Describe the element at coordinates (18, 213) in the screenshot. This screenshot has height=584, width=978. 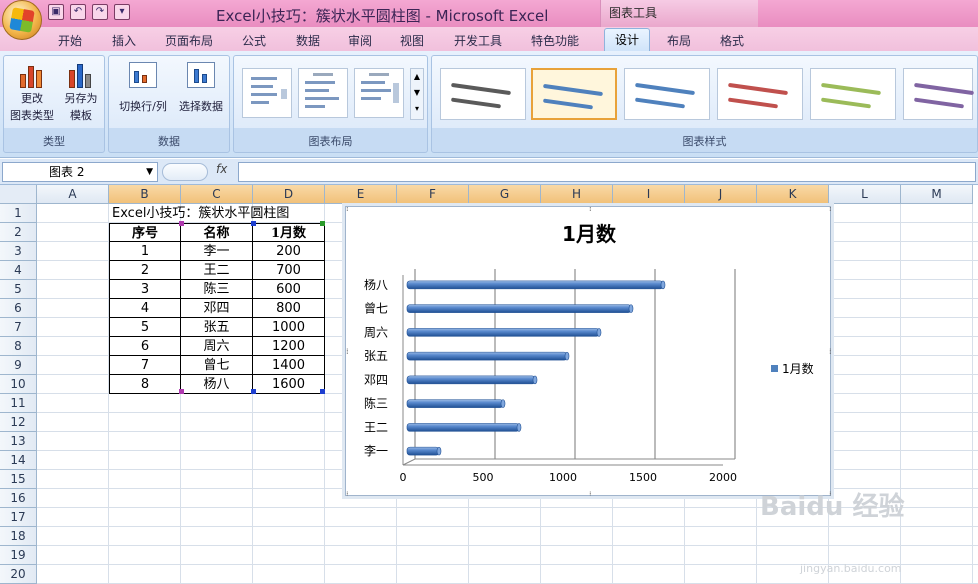
I see `row-header-1: 1` at that location.